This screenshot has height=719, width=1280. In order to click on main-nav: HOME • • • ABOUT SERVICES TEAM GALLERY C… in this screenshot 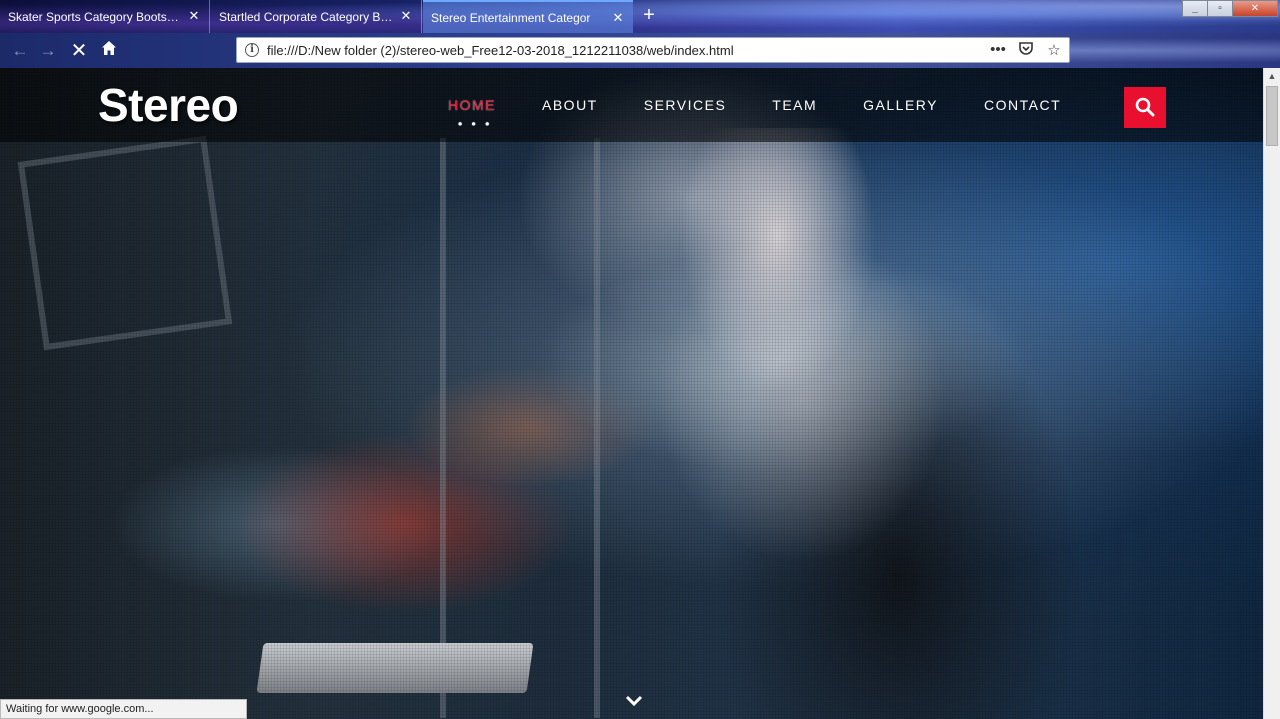, I will do `click(777, 114)`.